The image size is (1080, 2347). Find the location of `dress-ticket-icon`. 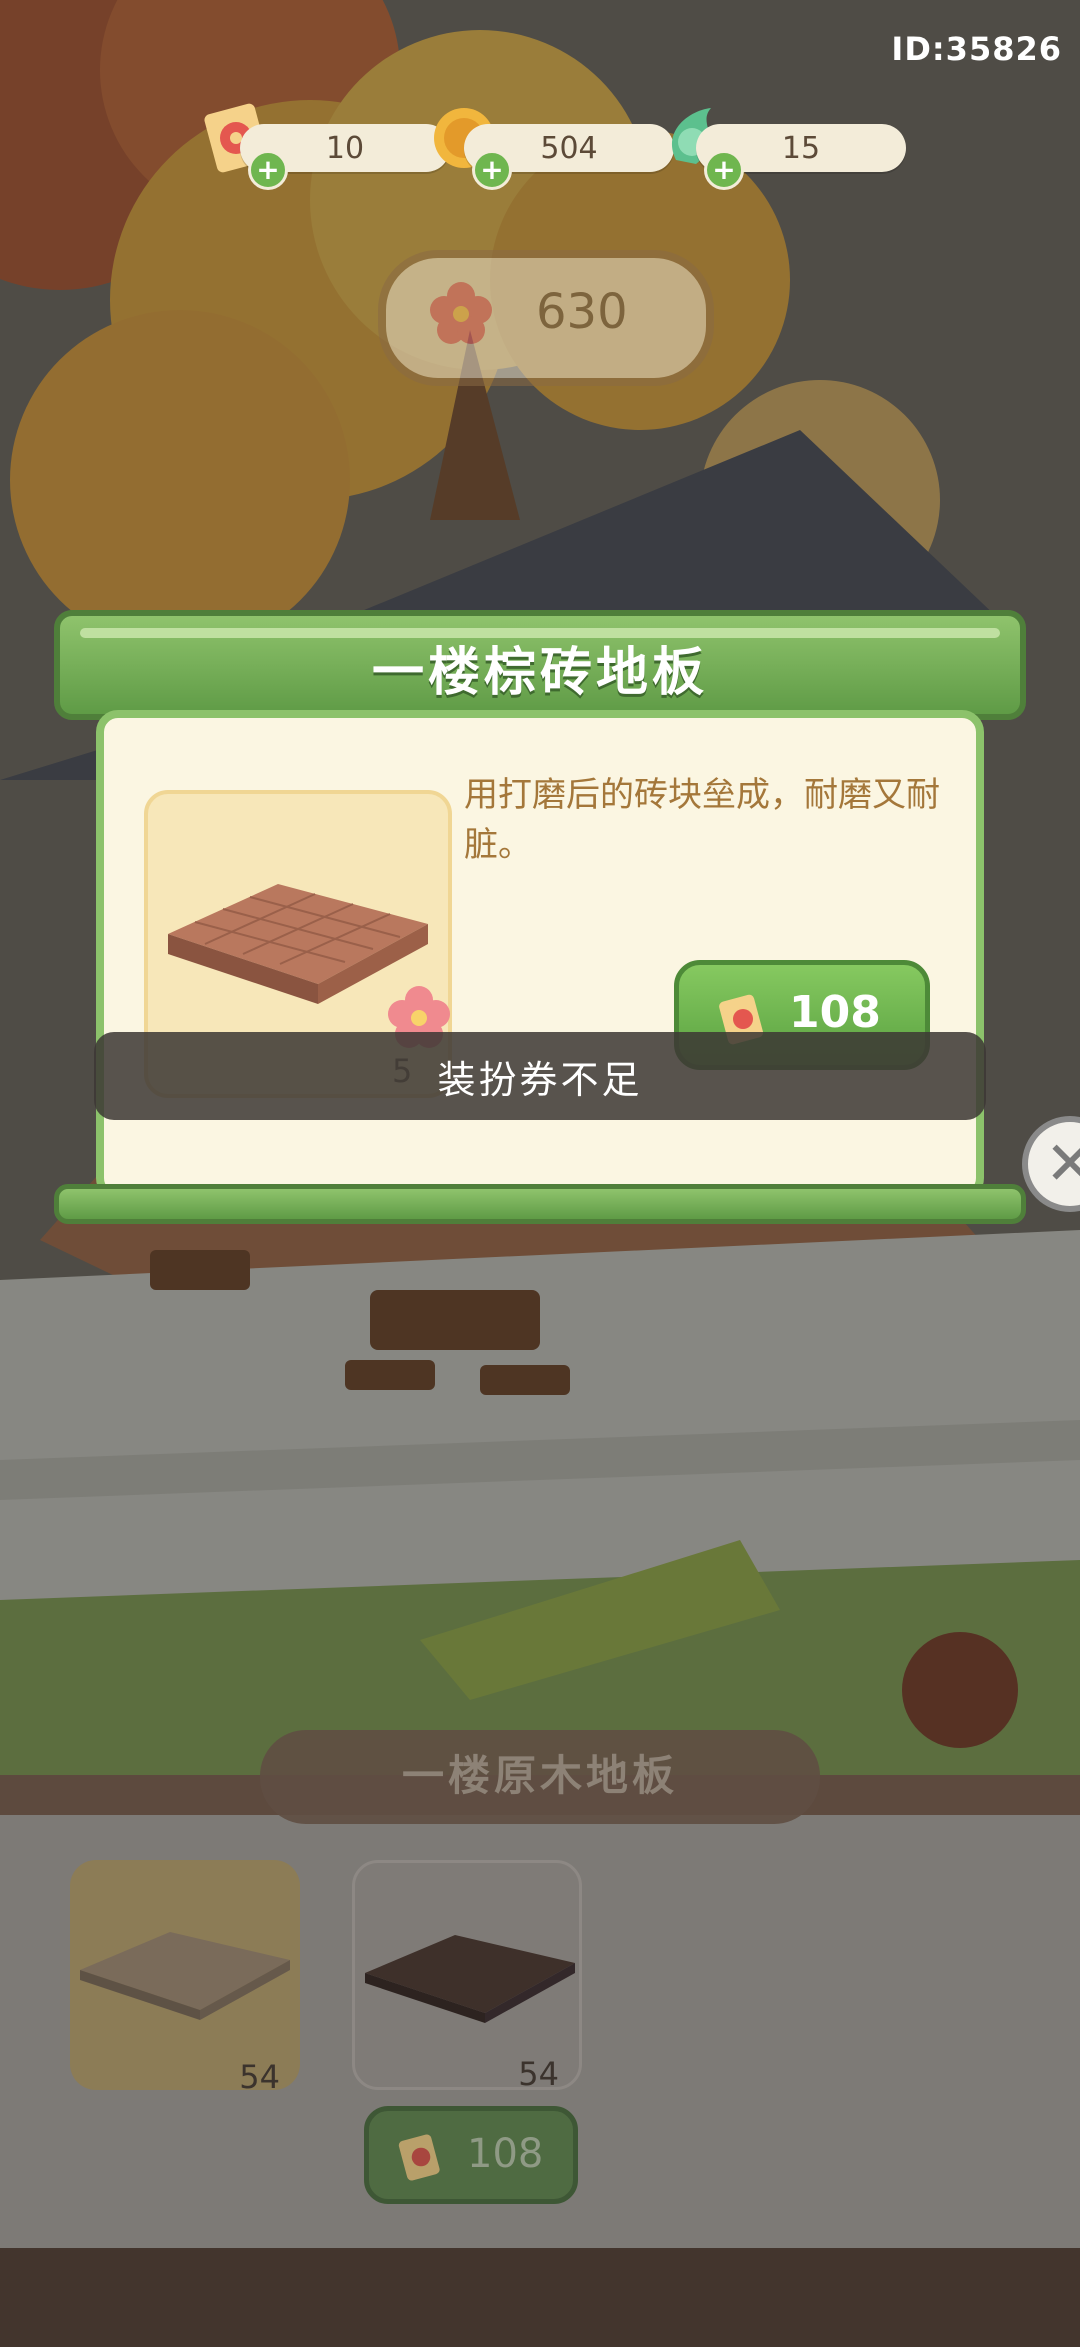

dress-ticket-icon is located at coordinates (419, 2157).